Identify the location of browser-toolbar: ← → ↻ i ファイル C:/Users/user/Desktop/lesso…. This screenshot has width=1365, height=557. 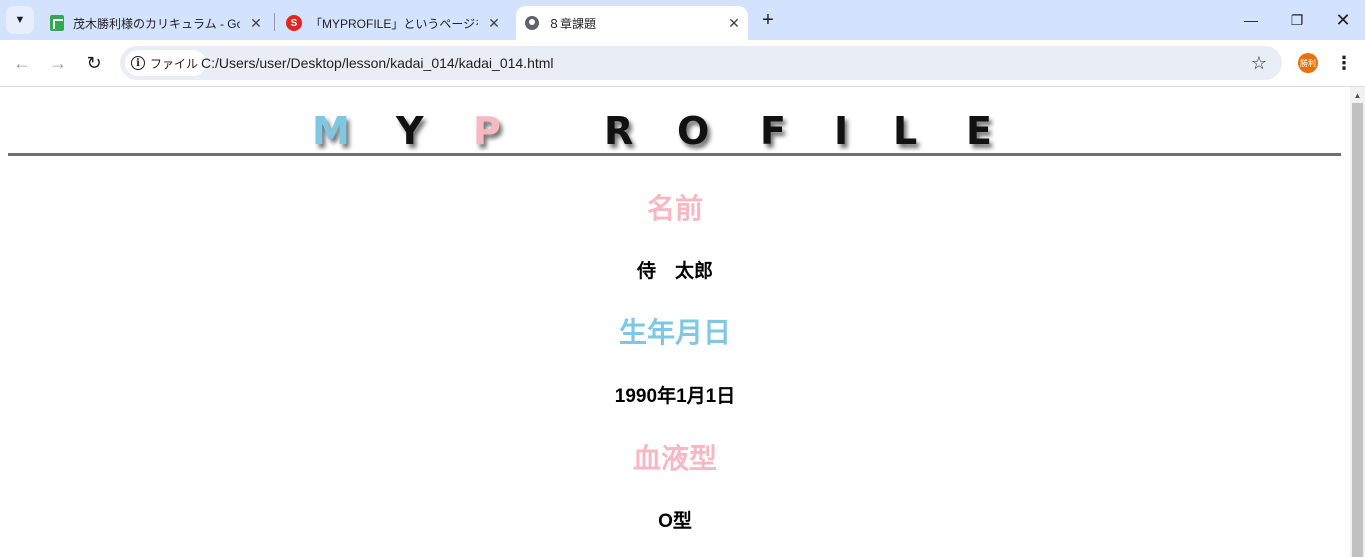
(682, 63).